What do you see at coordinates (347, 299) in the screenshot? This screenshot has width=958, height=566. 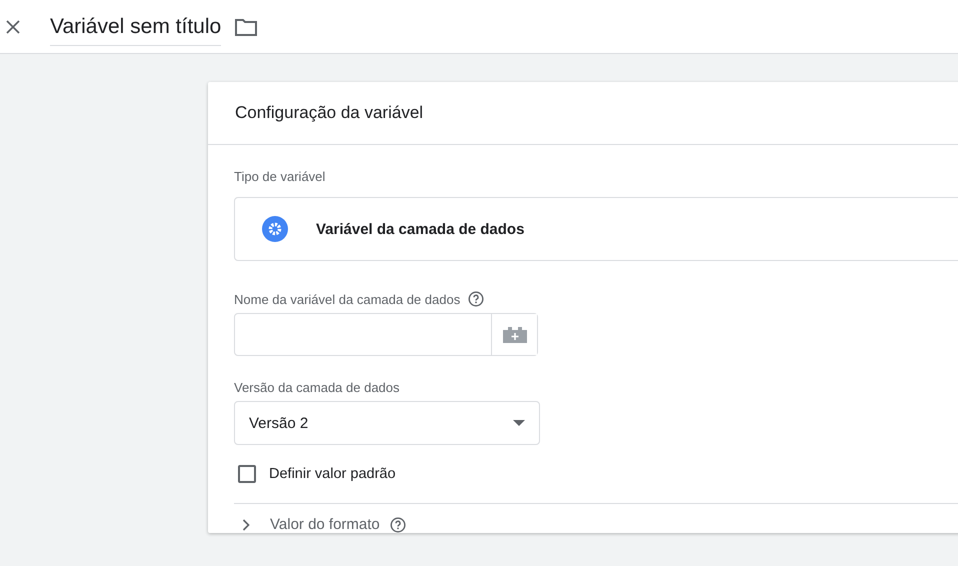 I see `field-label: Nome da variável da camada de dados` at bounding box center [347, 299].